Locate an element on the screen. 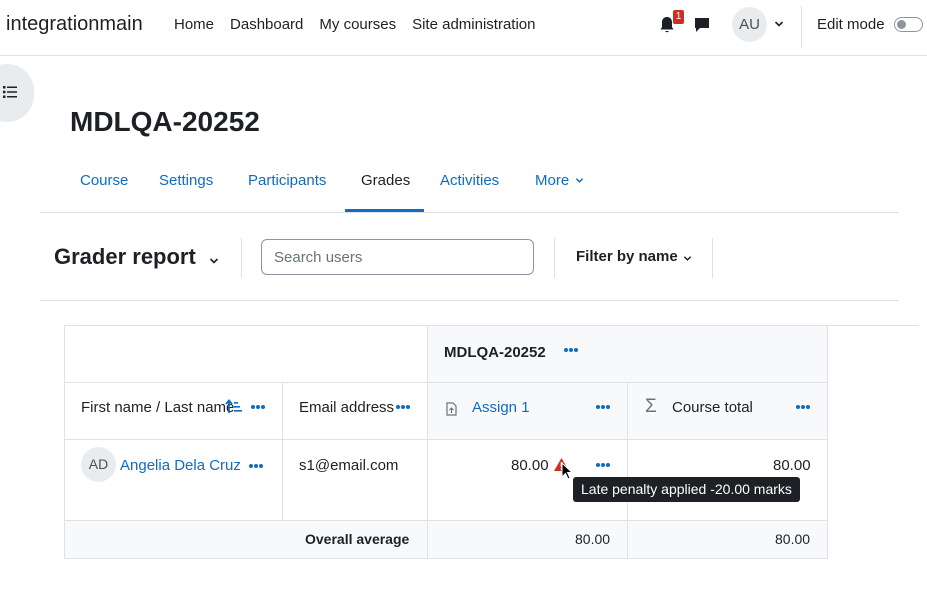 The width and height of the screenshot is (927, 593). course-index-drawer-button is located at coordinates (17, 93).